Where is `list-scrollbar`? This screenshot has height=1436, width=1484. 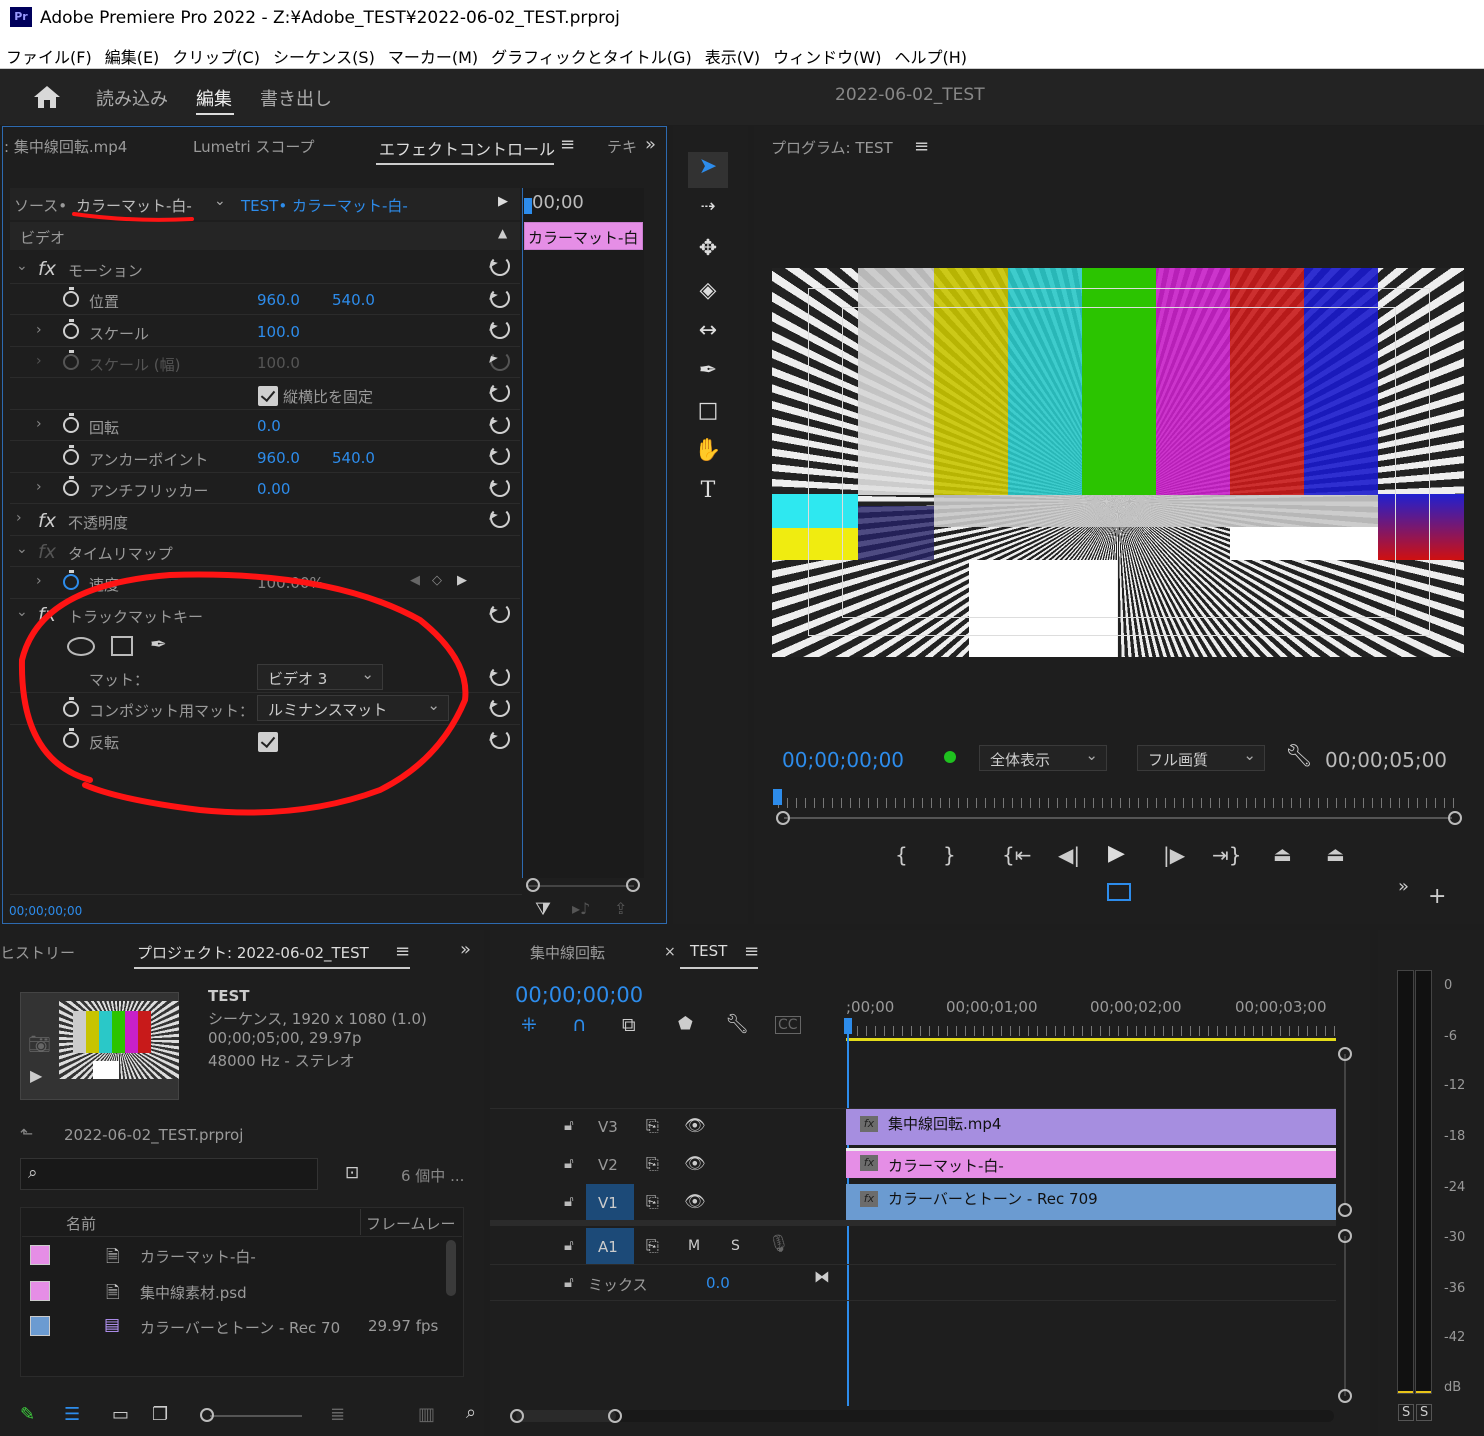 list-scrollbar is located at coordinates (451, 1268).